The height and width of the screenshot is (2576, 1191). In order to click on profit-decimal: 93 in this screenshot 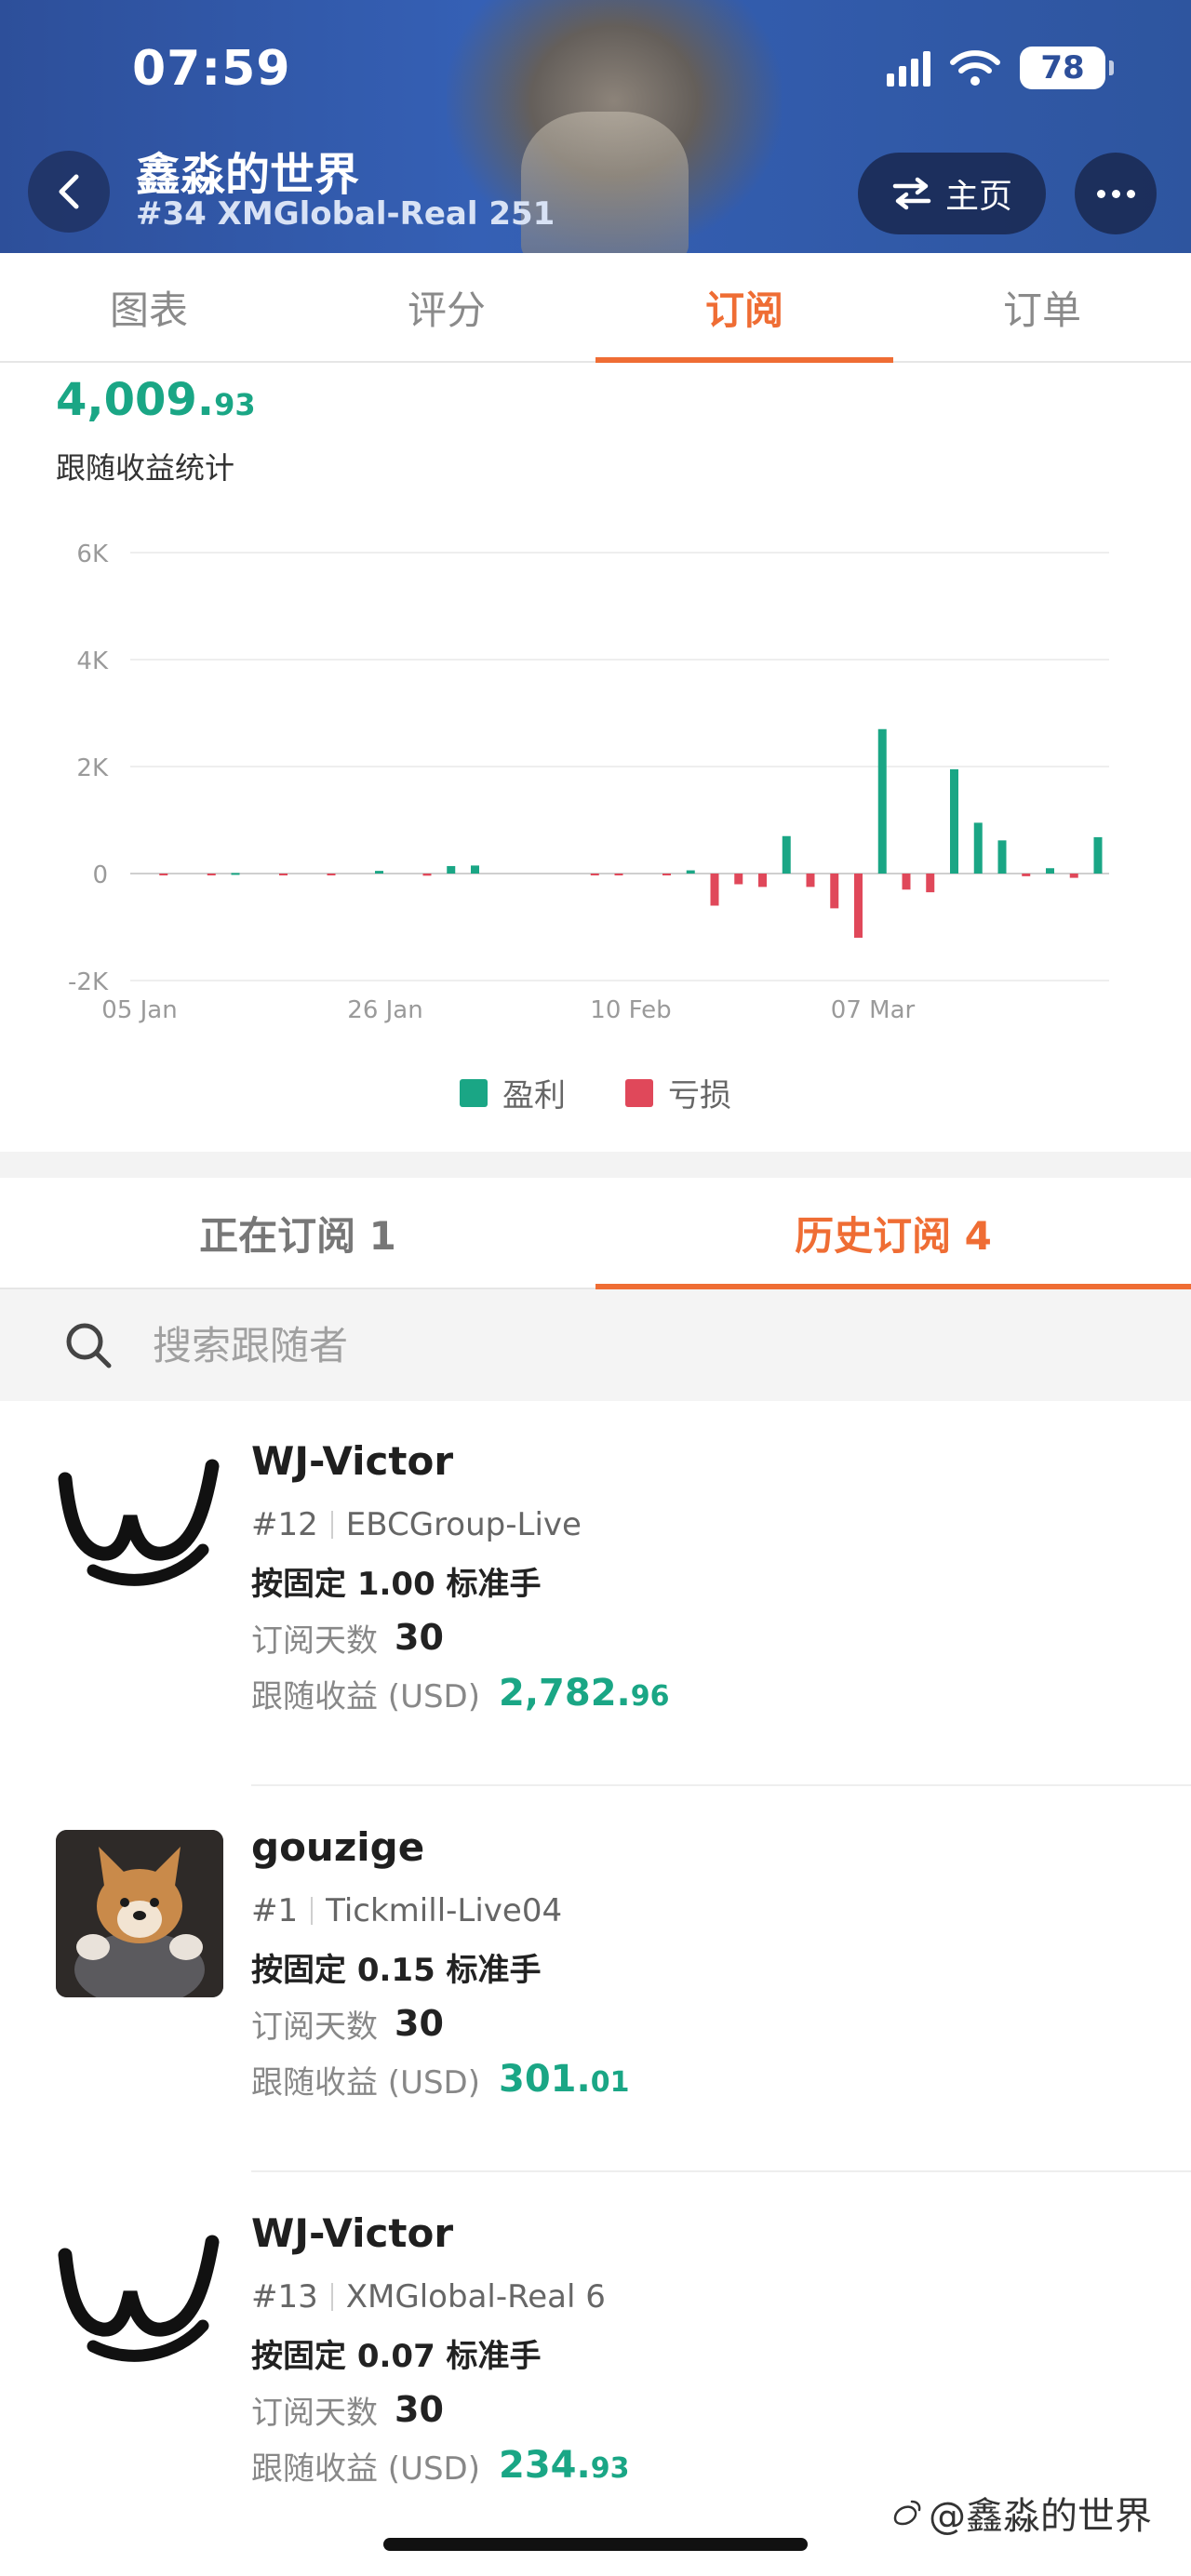, I will do `click(610, 2468)`.